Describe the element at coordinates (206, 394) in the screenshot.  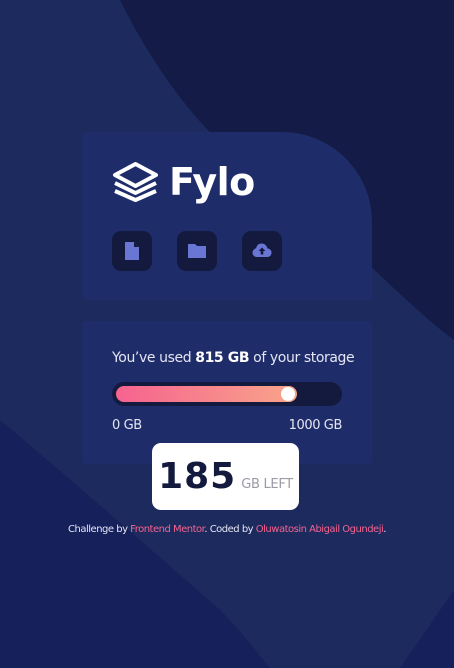
I see `progress-fill` at that location.